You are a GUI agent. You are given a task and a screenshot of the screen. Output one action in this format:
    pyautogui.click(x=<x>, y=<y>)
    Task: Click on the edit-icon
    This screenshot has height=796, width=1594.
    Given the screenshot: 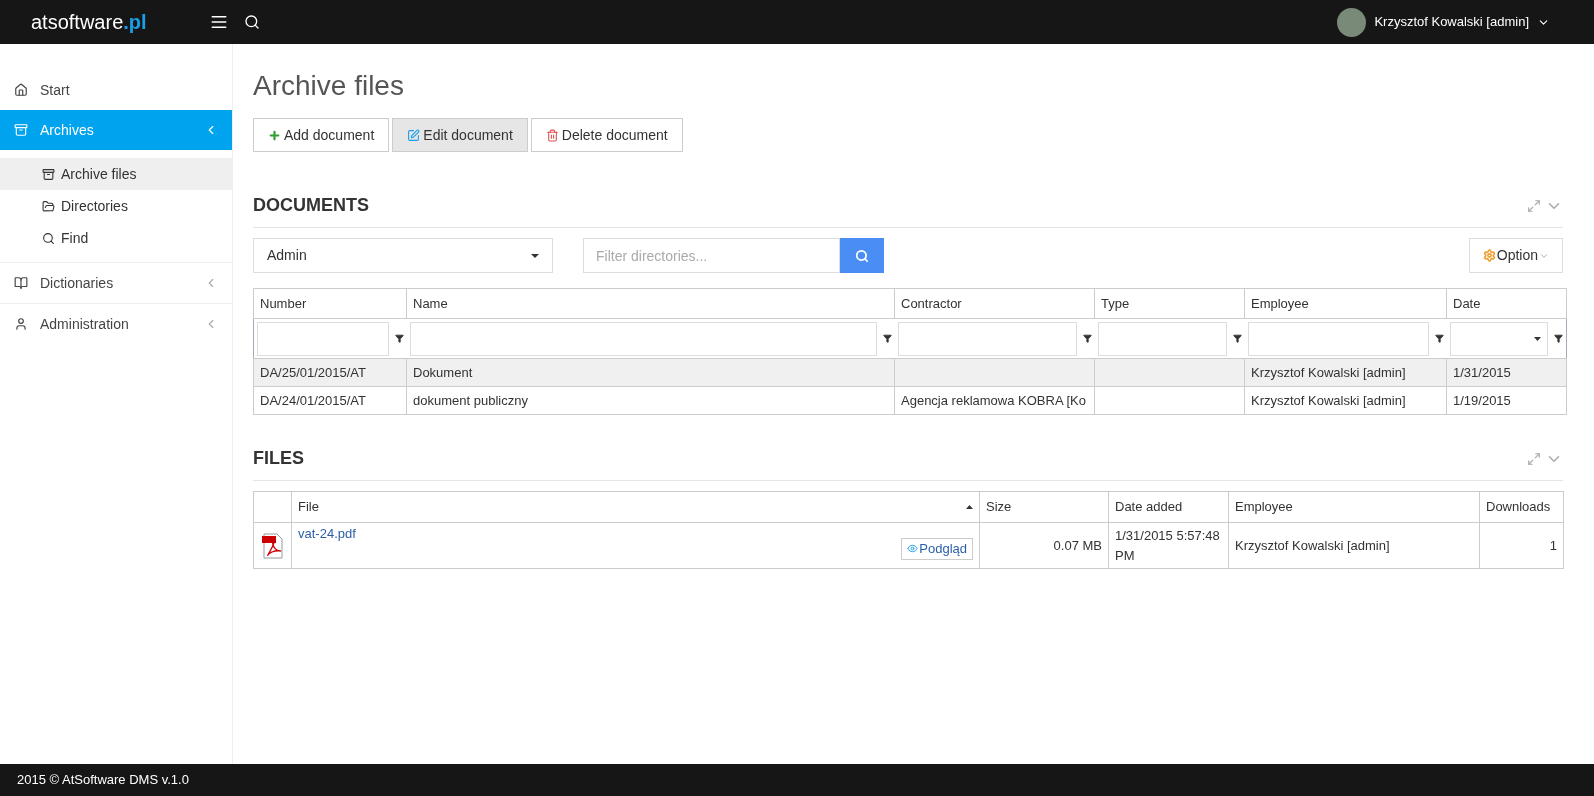 What is the action you would take?
    pyautogui.click(x=414, y=135)
    